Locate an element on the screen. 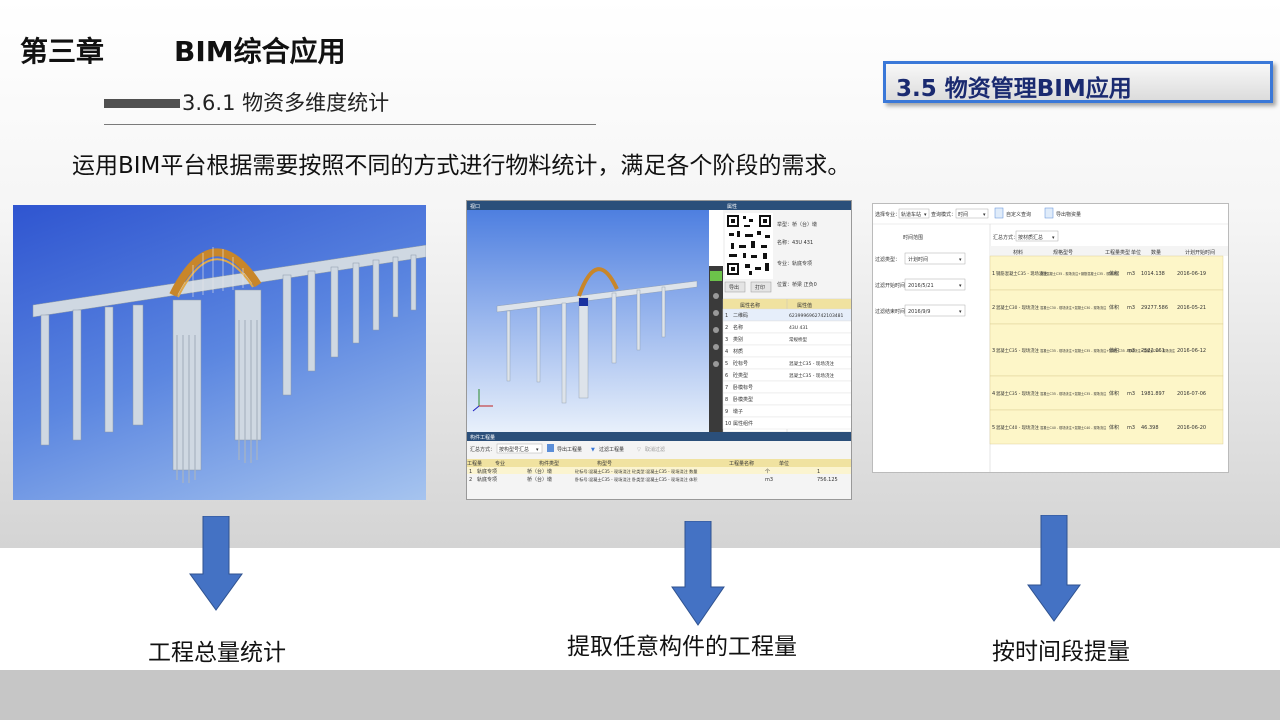  chapter-title: BIM综合应用 is located at coordinates (260, 51).